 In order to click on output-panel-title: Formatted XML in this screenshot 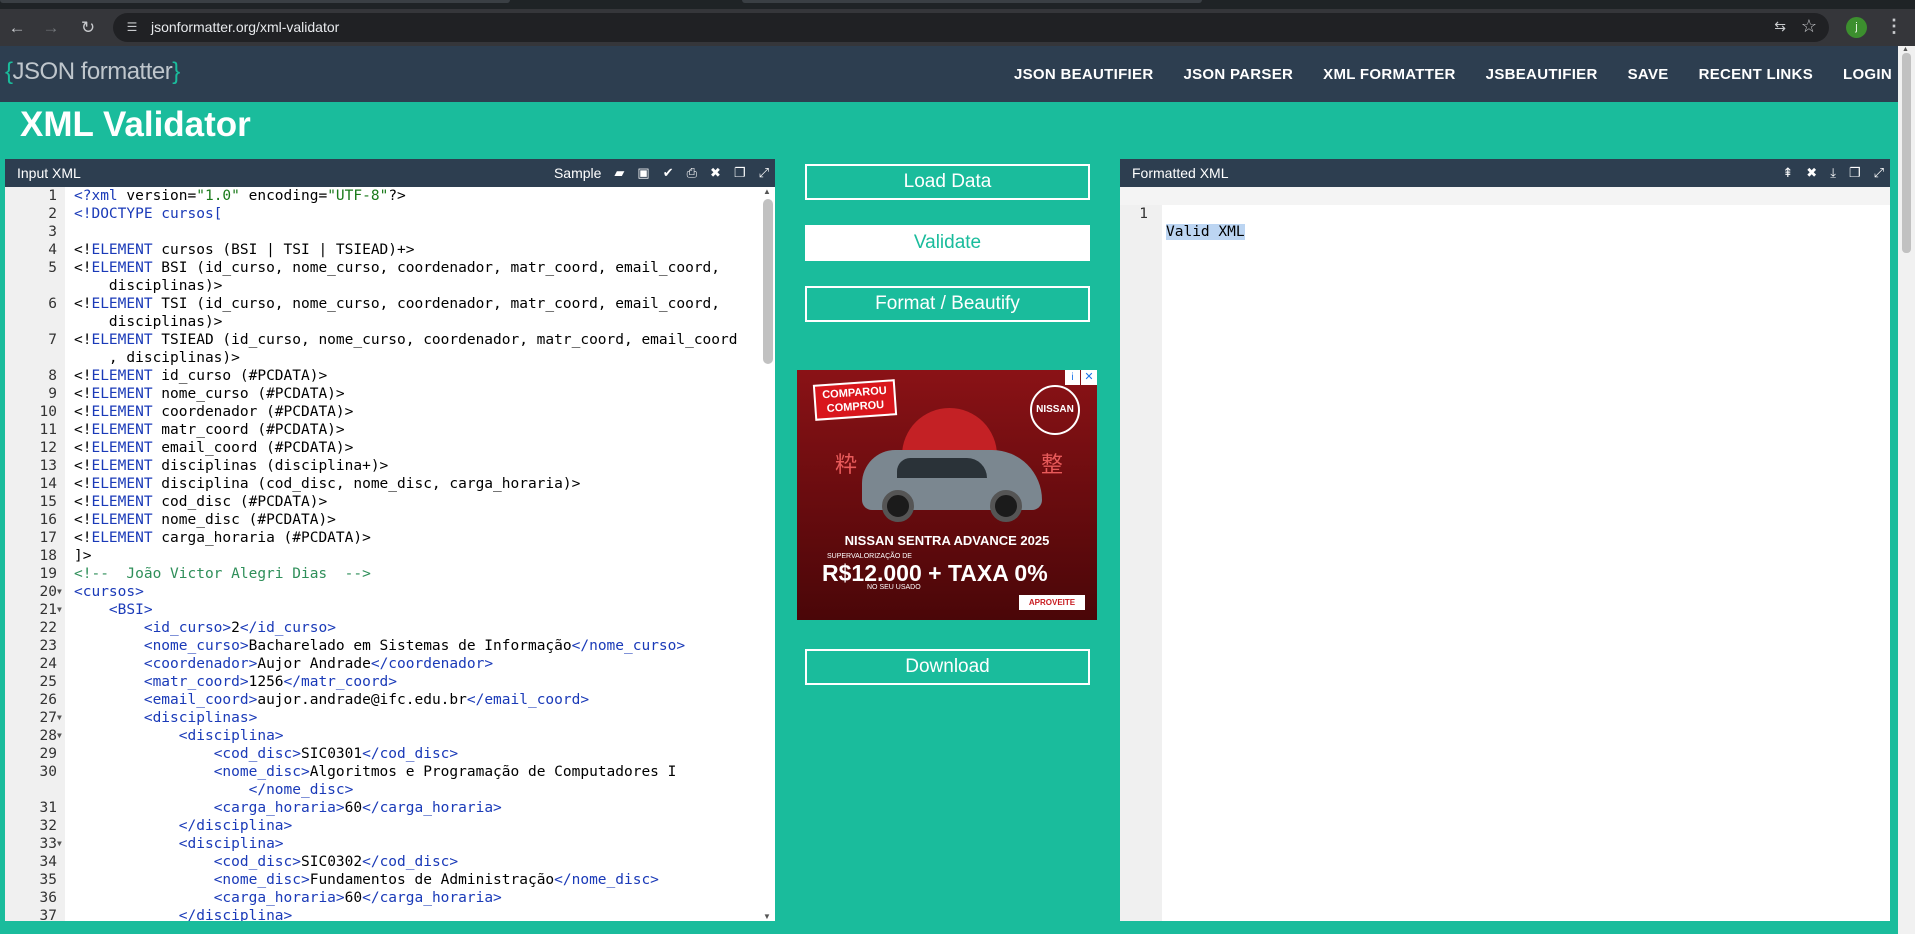, I will do `click(1180, 173)`.